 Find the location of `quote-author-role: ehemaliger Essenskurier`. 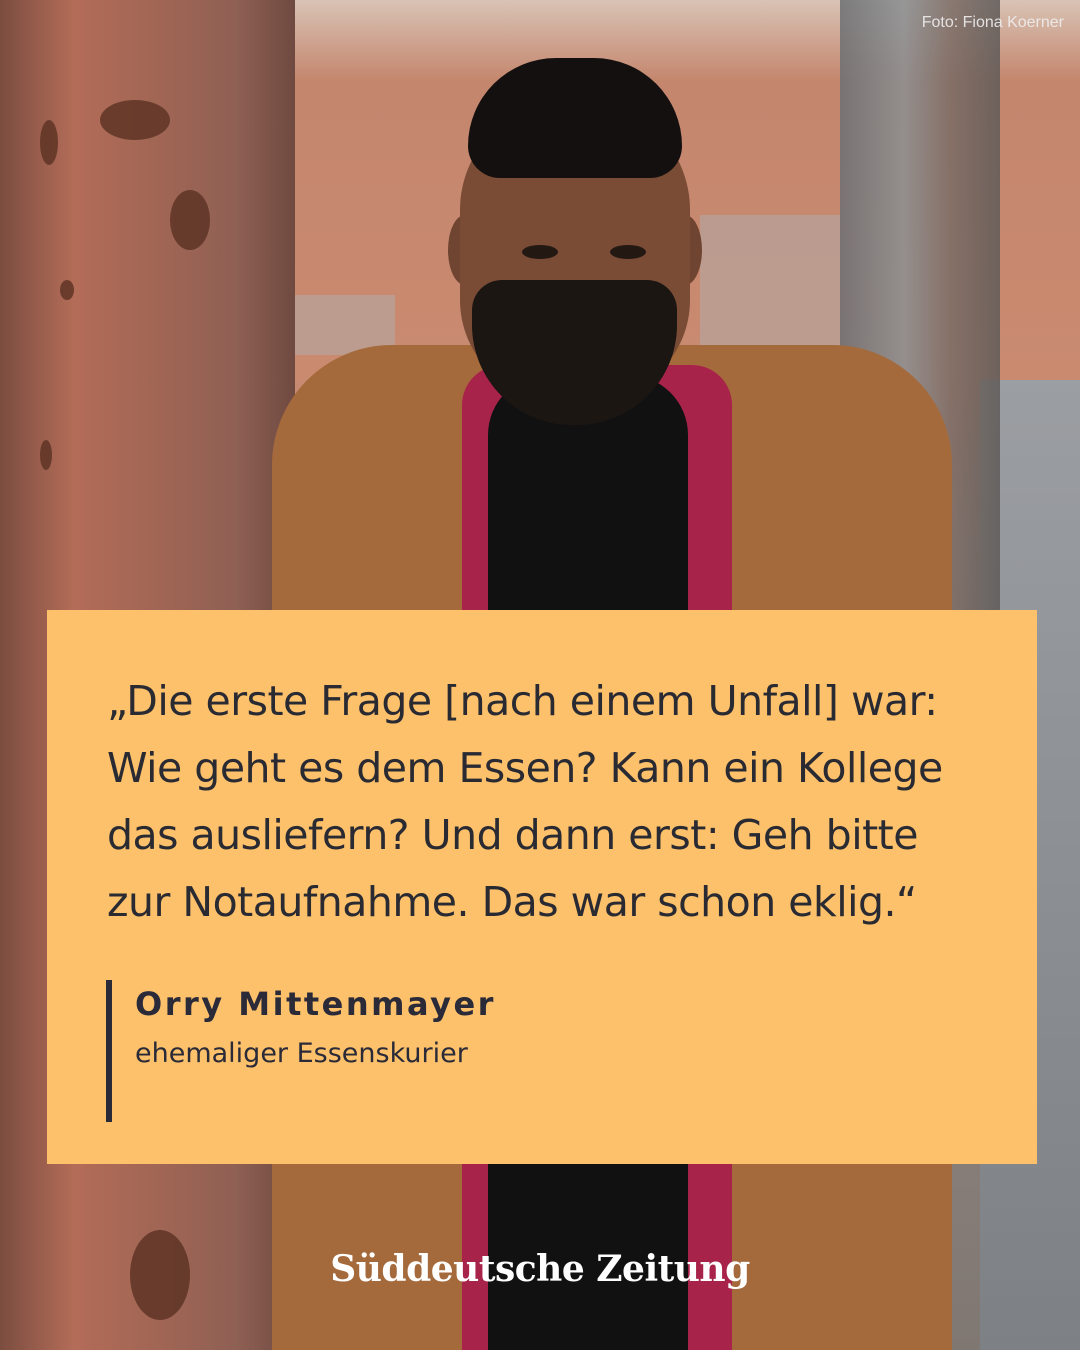

quote-author-role: ehemaliger Essenskurier is located at coordinates (301, 1053).